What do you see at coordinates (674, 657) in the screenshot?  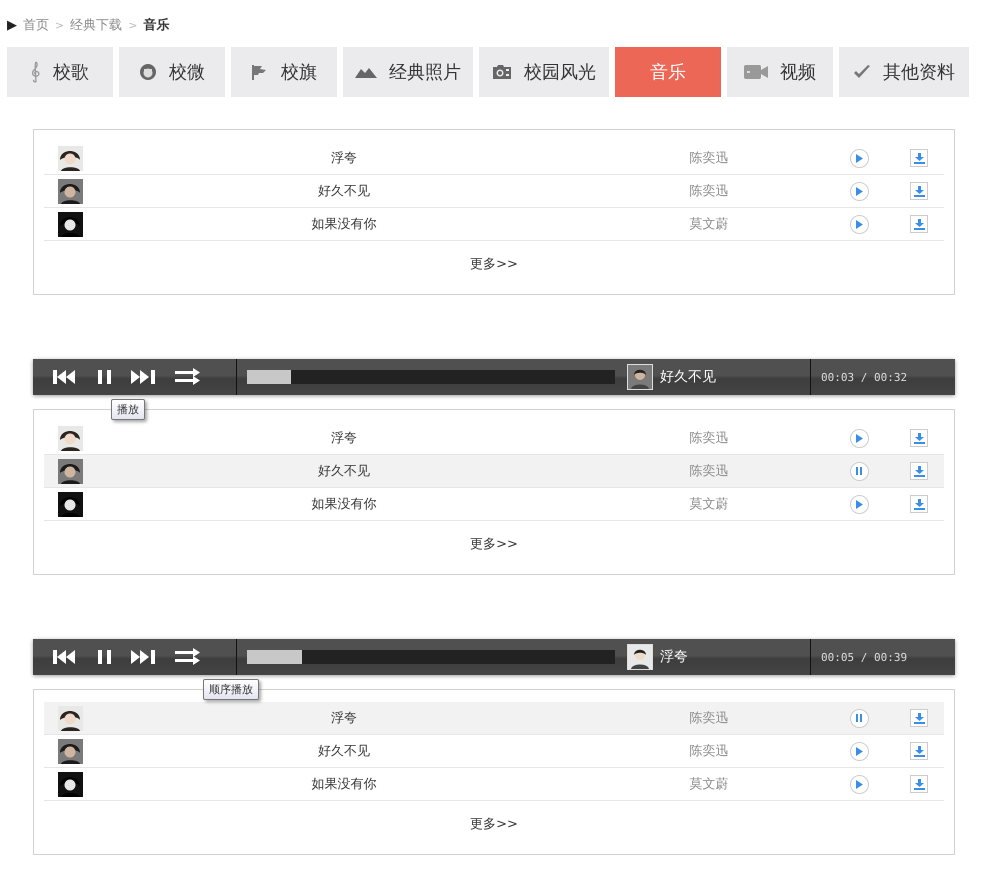 I see `now-playing-title: 浮夸` at bounding box center [674, 657].